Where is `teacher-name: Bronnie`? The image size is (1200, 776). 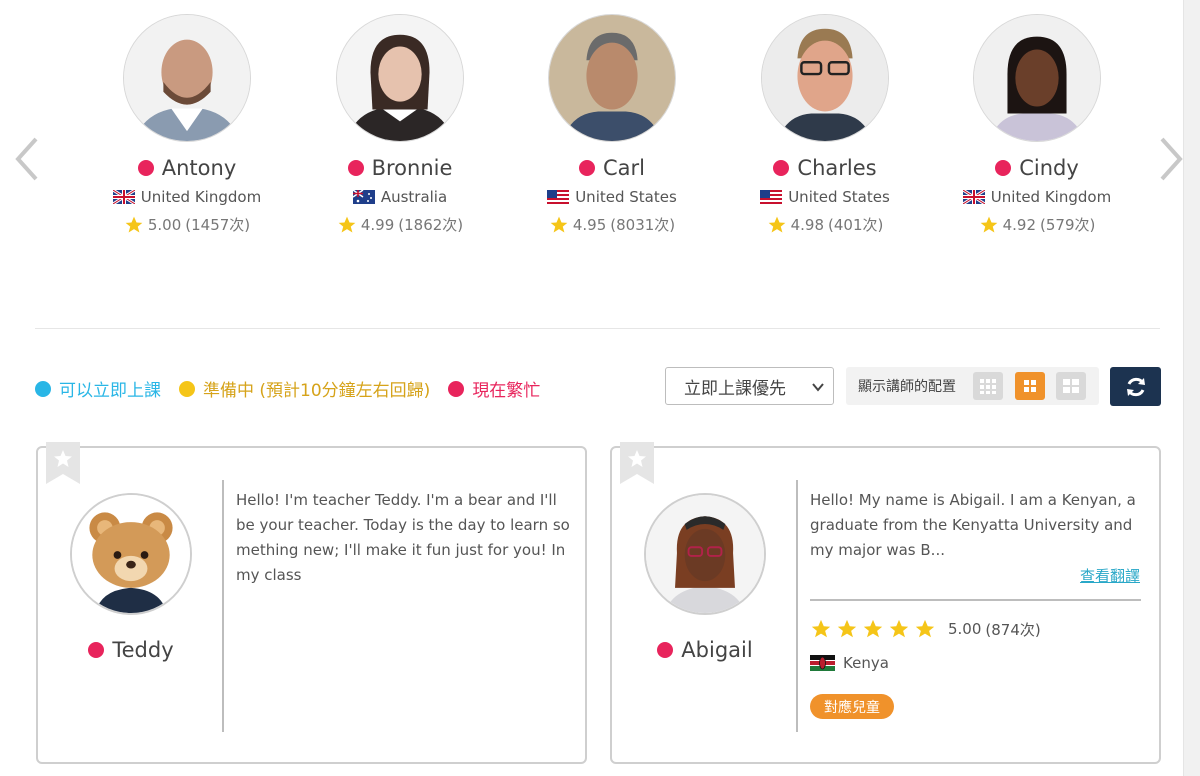
teacher-name: Bronnie is located at coordinates (412, 168).